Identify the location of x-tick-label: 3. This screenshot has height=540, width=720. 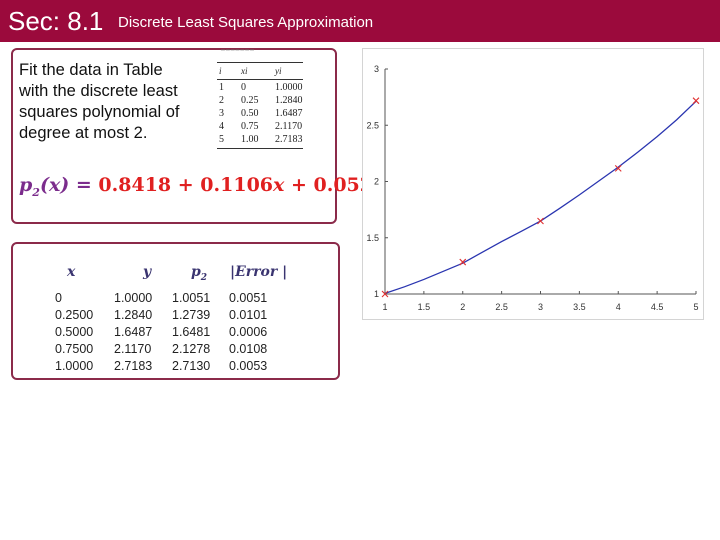
(540, 307).